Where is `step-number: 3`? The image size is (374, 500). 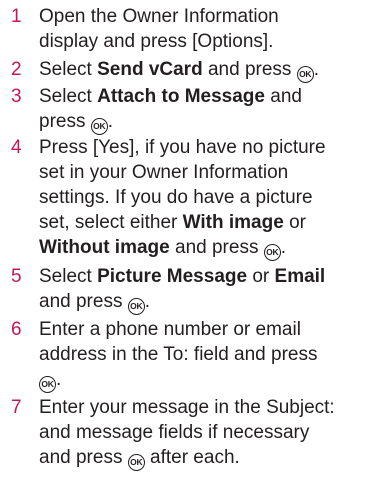 step-number: 3 is located at coordinates (16, 96).